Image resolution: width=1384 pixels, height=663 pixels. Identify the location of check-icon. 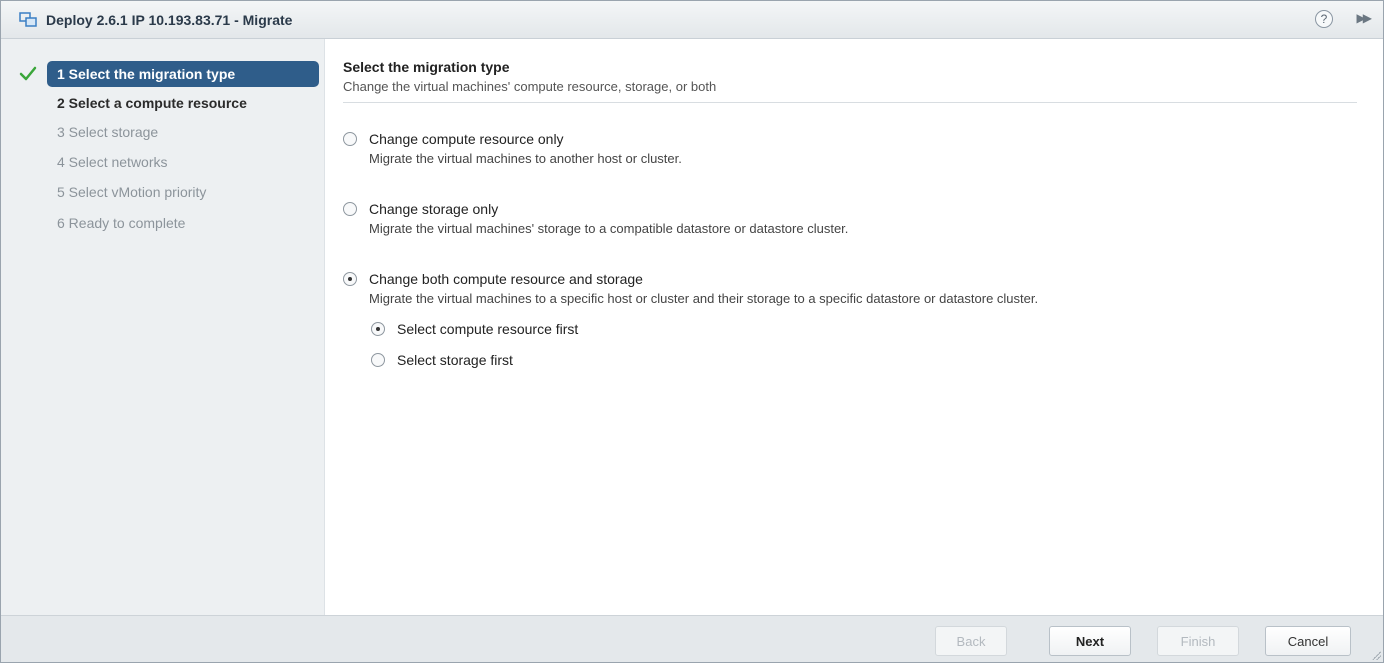
(28, 73).